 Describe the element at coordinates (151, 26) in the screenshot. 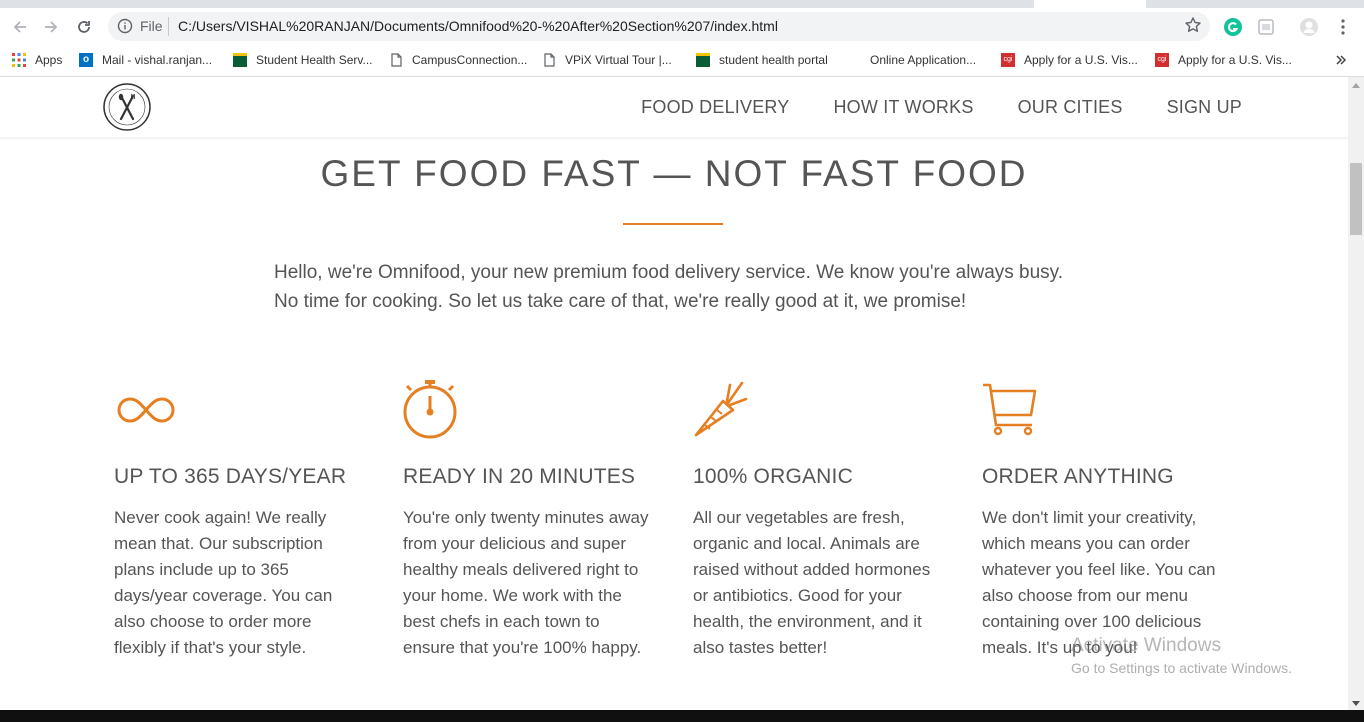

I see `scheme-label: File` at that location.